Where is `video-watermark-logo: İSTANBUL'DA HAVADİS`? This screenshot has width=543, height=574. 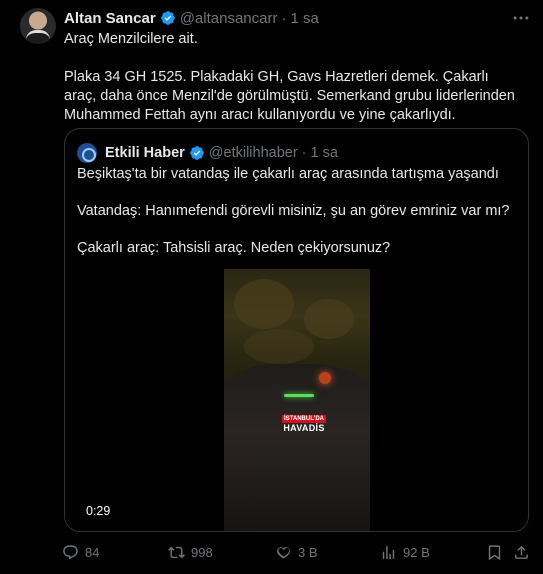 video-watermark-logo: İSTANBUL'DA HAVADİS is located at coordinates (304, 424).